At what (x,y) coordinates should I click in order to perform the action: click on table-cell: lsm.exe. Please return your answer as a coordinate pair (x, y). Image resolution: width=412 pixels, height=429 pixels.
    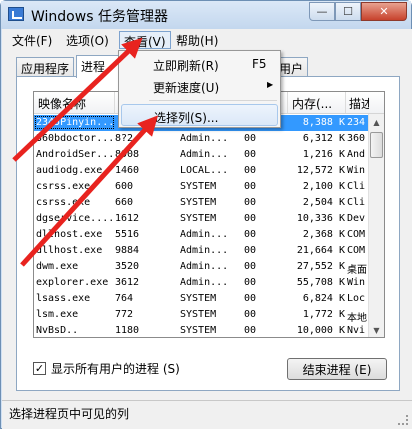
    Looking at the image, I should click on (57, 314).